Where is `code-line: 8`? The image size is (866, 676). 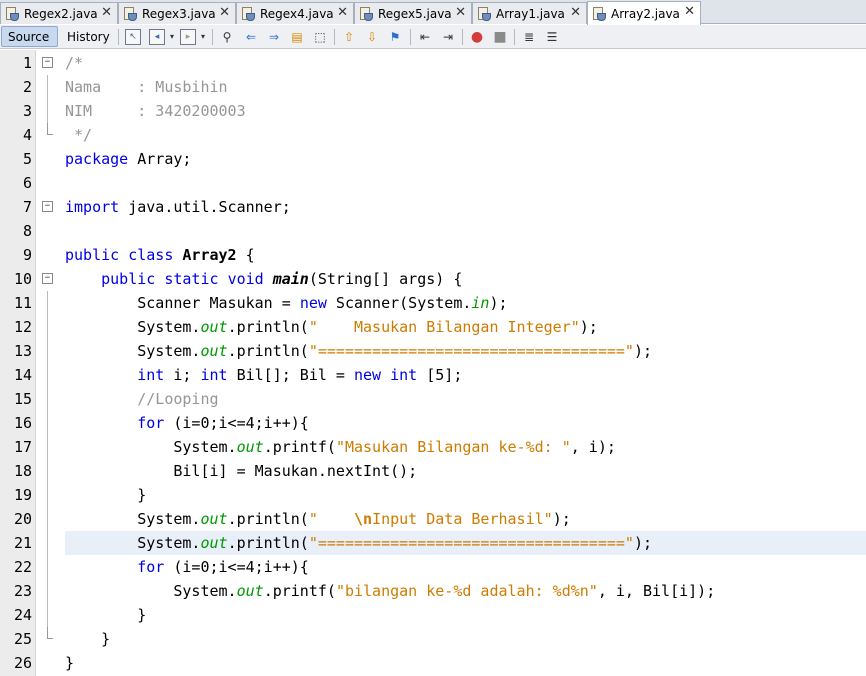
code-line: 8 is located at coordinates (433, 231).